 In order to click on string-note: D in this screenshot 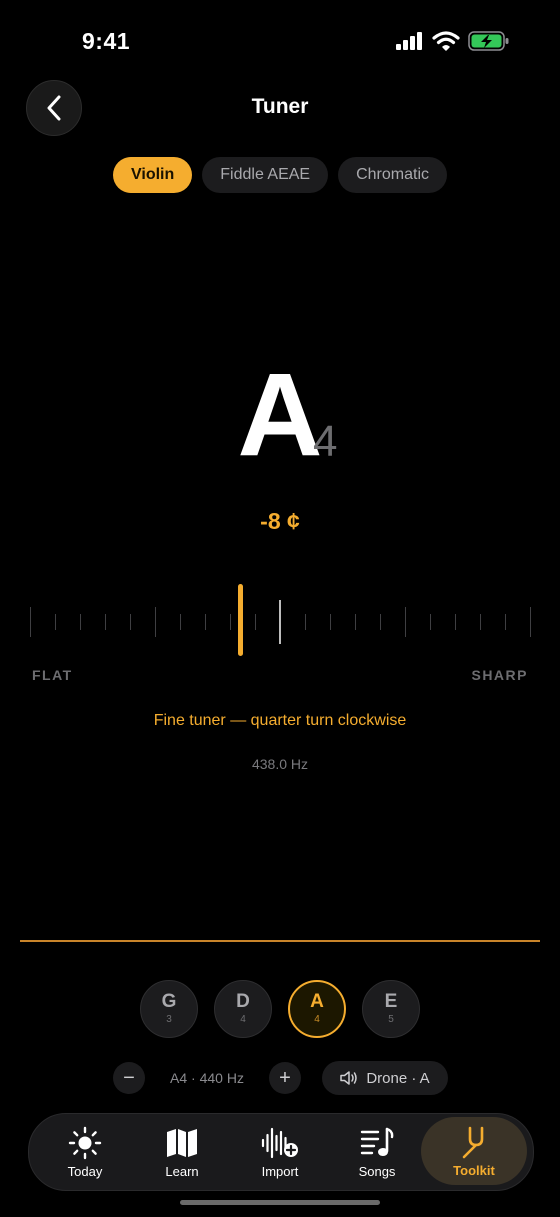, I will do `click(243, 1001)`.